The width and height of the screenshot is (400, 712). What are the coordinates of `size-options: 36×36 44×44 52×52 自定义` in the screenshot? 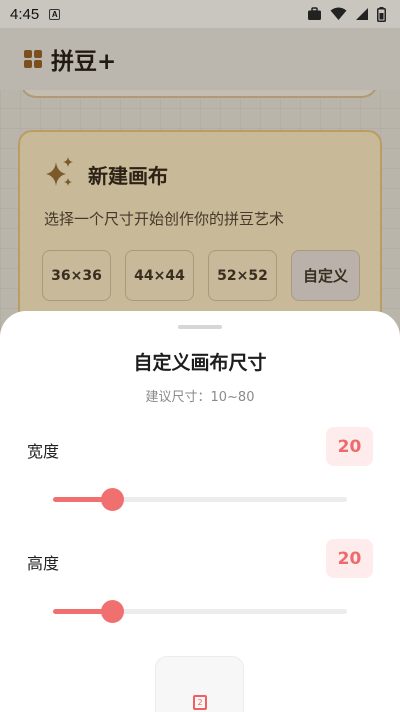 It's located at (201, 275).